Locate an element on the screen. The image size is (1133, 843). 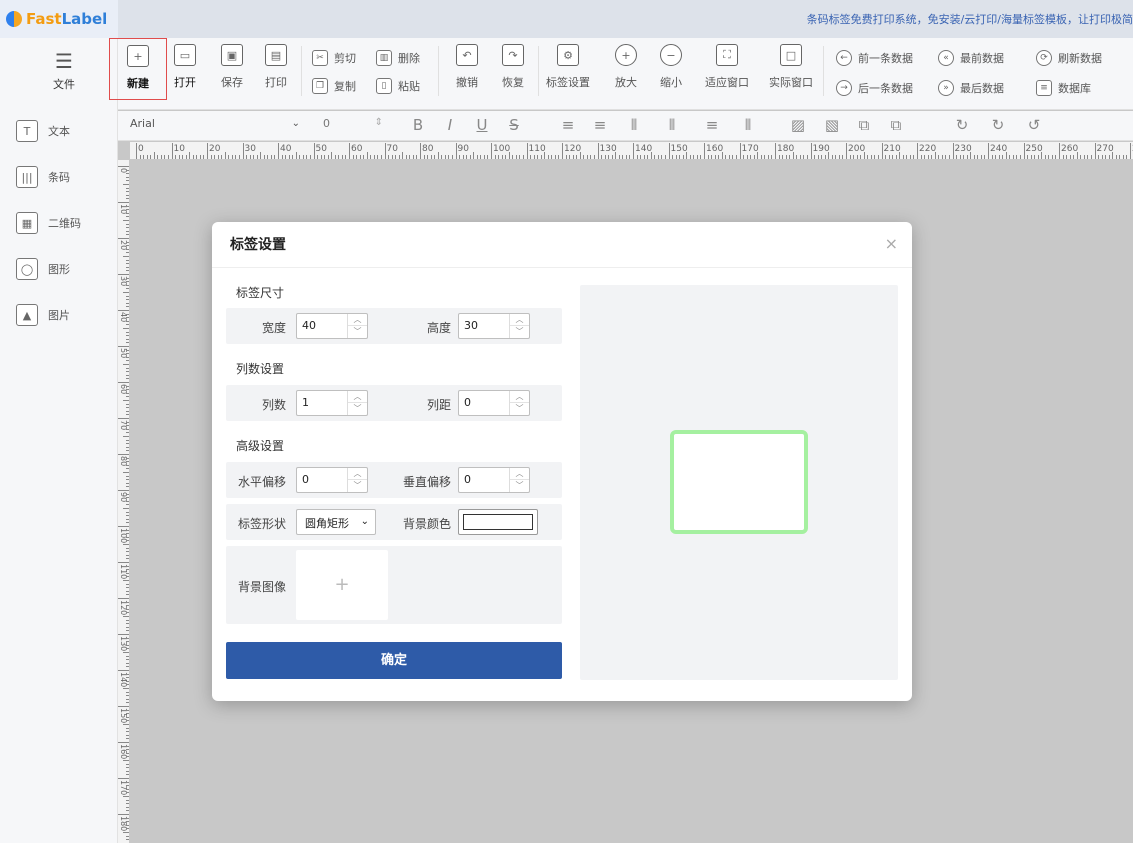
database-button: ≡ 数据库 is located at coordinates (1063, 88).